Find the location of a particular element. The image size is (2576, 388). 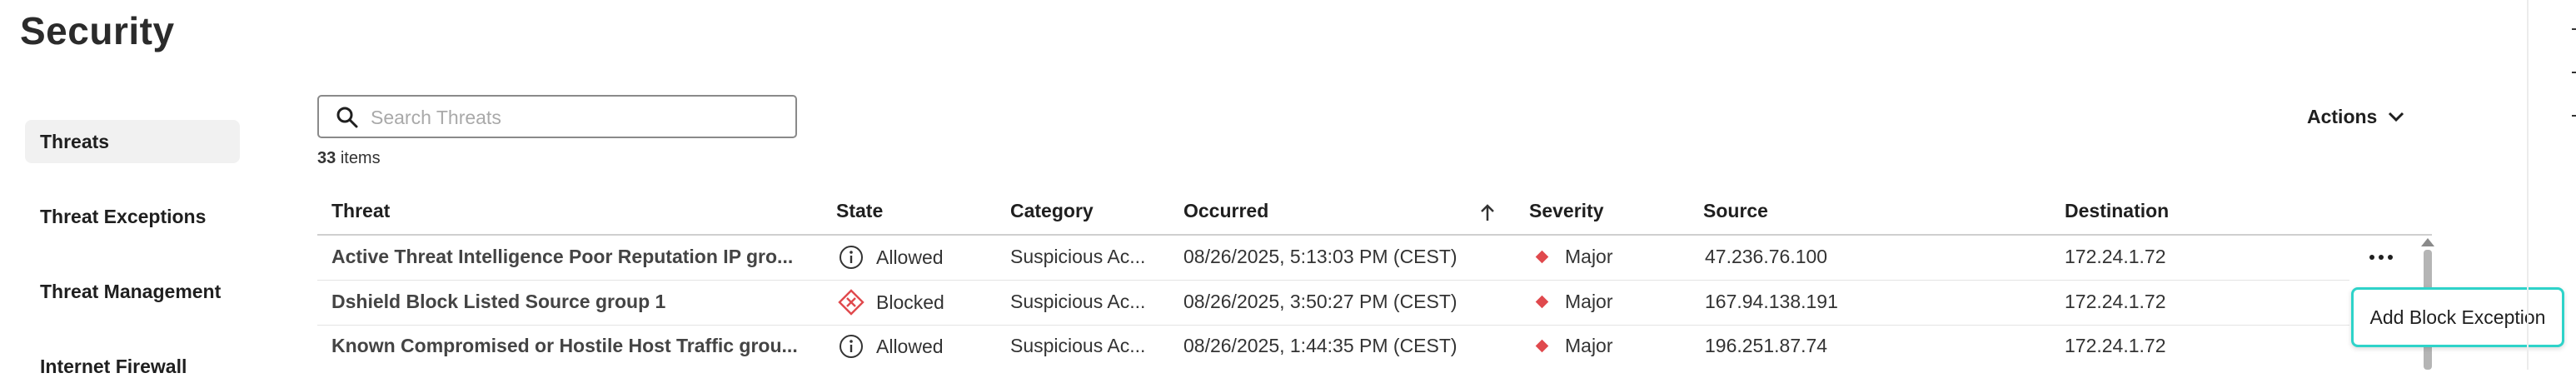

occurred-cell: 08/26/2025, 1:44:35 PM (CEST) is located at coordinates (1320, 345).